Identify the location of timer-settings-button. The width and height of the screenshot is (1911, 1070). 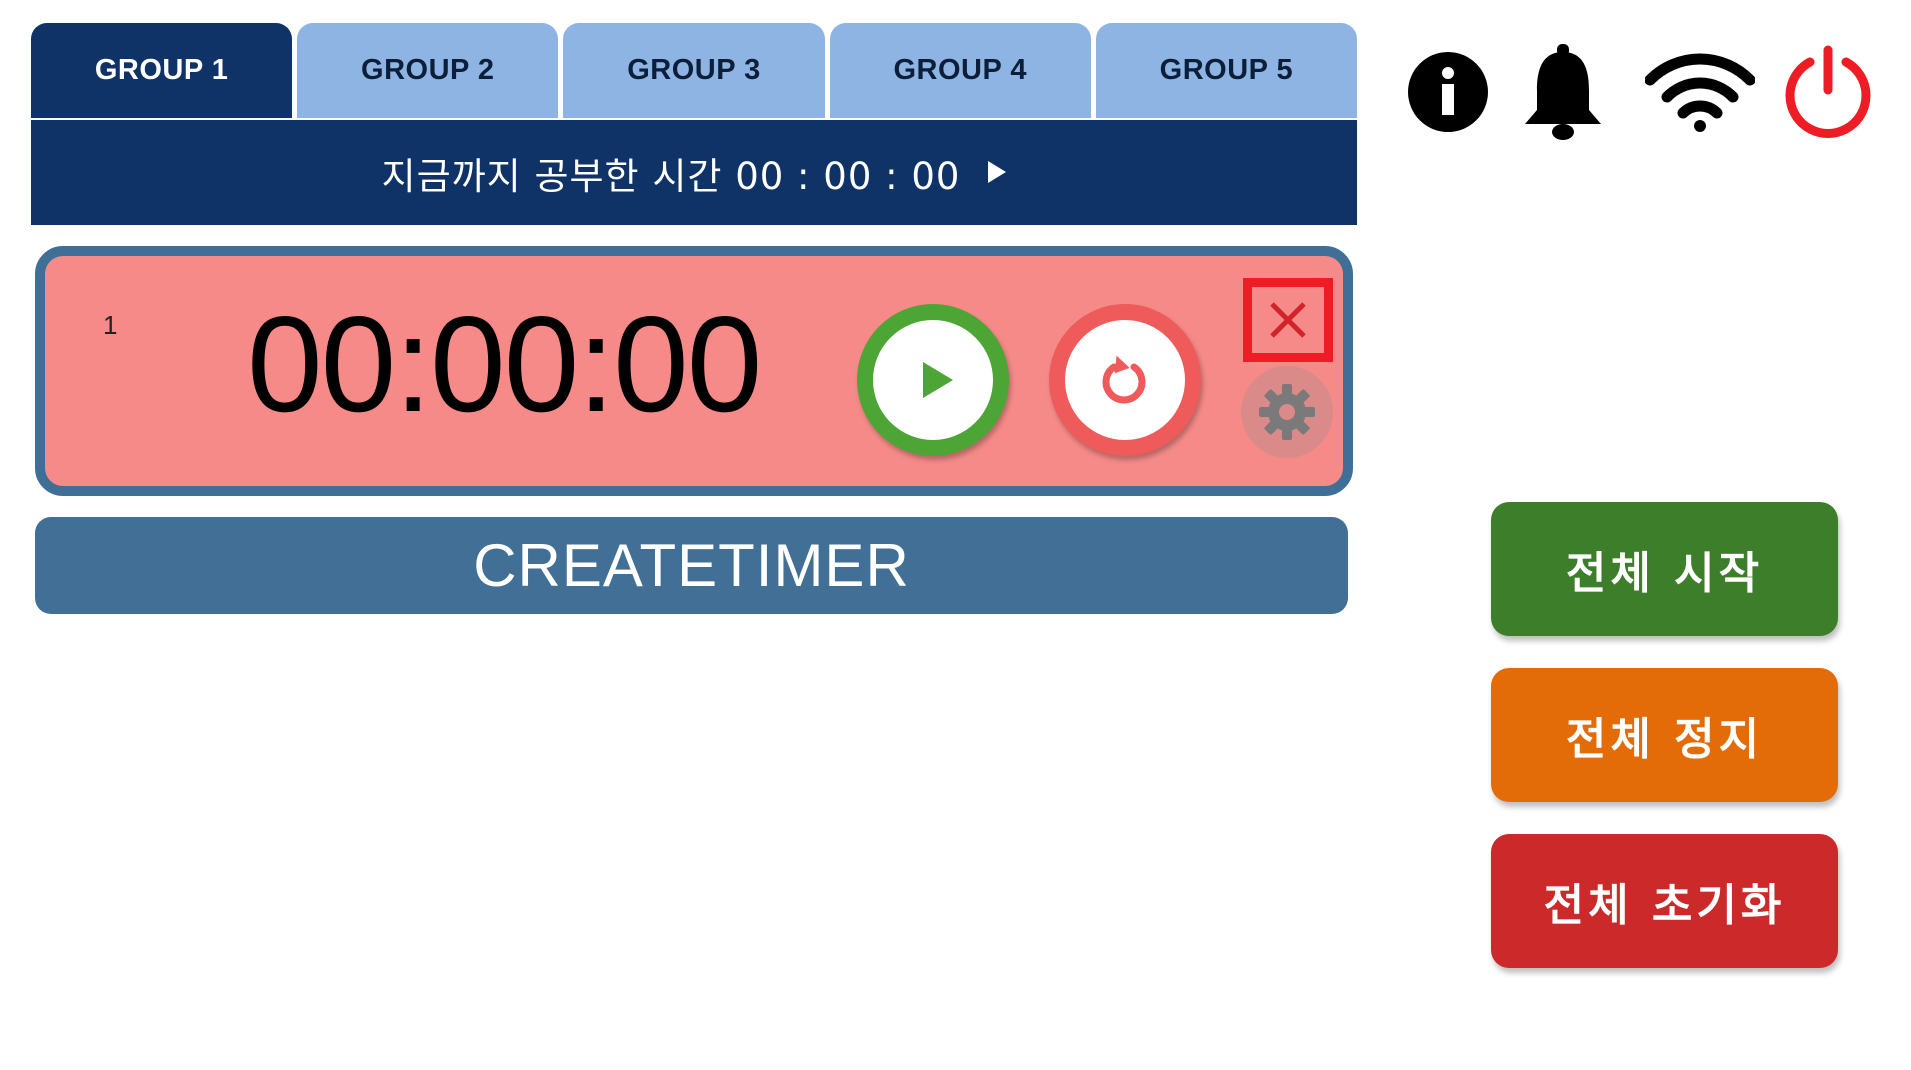
(1287, 412).